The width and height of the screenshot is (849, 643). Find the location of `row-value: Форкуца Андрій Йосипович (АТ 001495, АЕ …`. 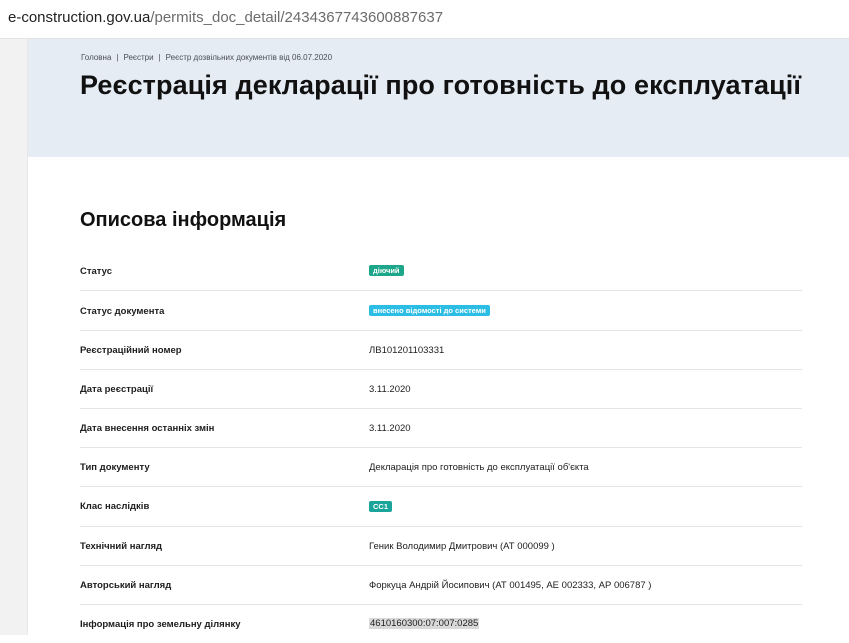

row-value: Форкуца Андрій Йосипович (АТ 001495, АЕ … is located at coordinates (510, 585).